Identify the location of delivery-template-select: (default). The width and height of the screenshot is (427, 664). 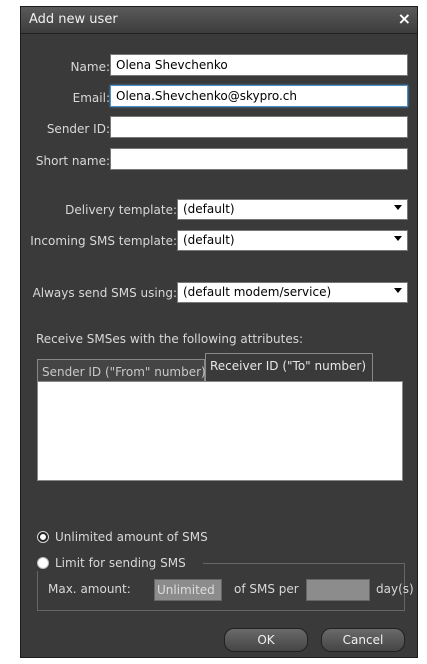
(292, 209).